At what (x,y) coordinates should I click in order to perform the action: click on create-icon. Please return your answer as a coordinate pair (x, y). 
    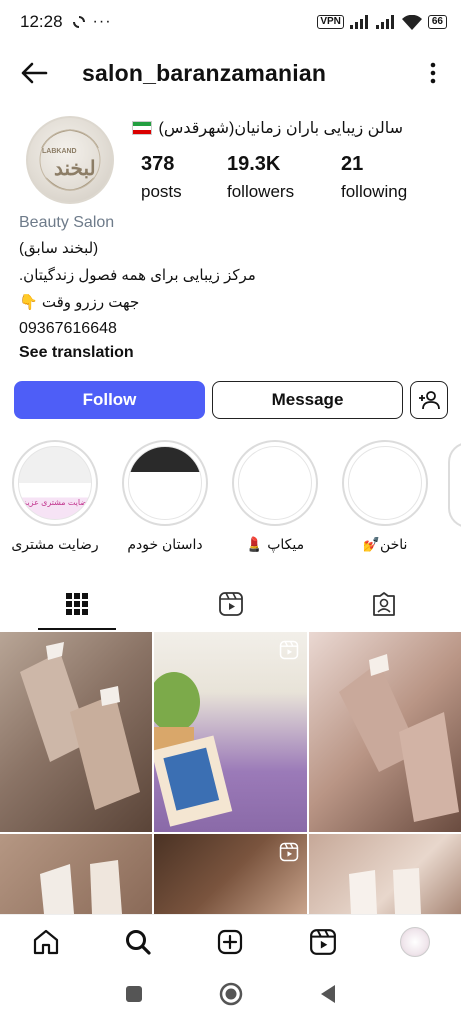
    Looking at the image, I should click on (230, 941).